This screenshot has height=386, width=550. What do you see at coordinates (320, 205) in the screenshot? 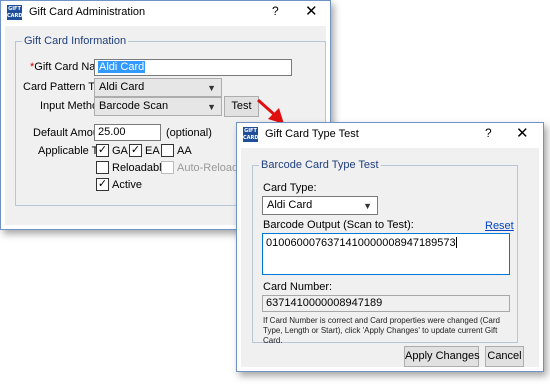
I see `card-type-select: Aldi Card ▼` at bounding box center [320, 205].